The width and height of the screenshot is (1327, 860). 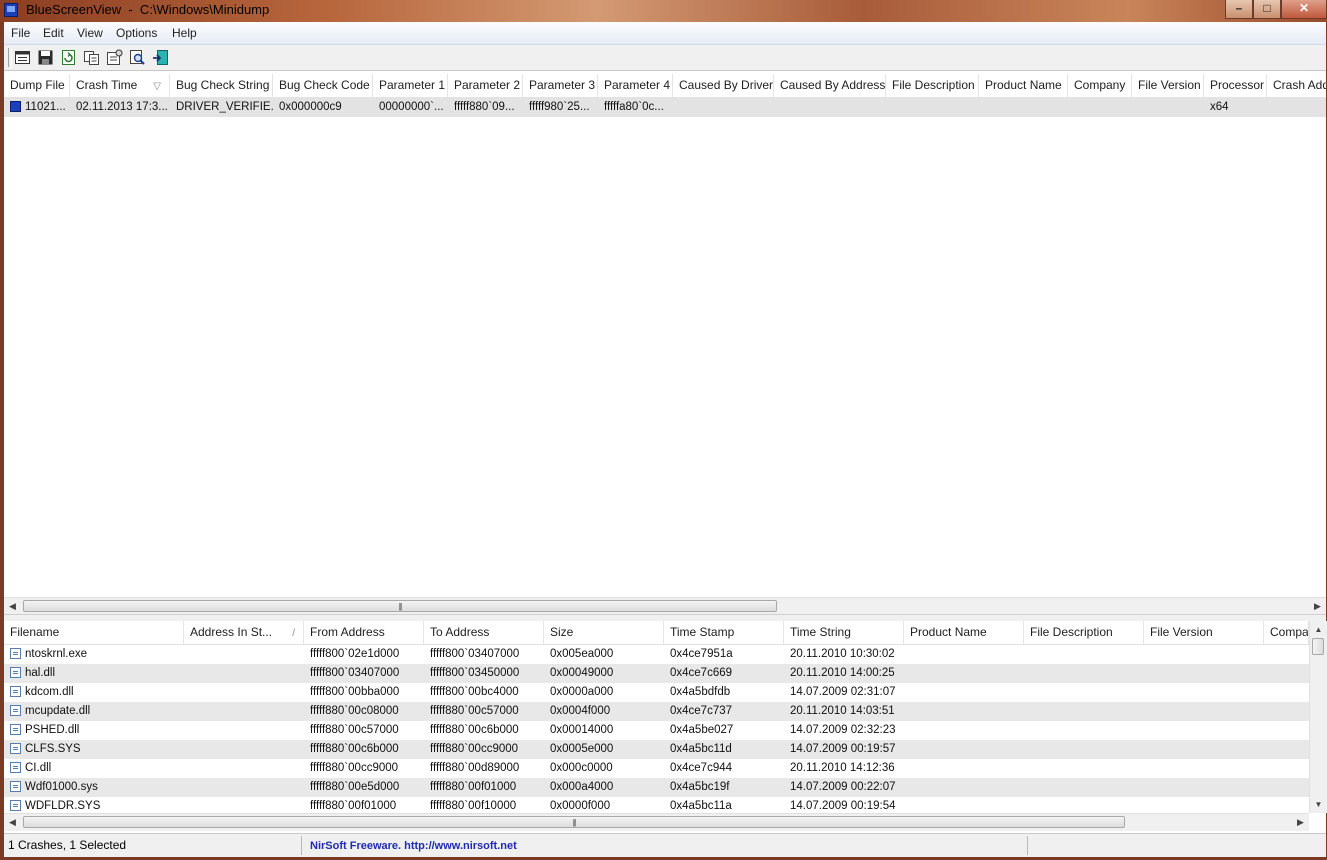 I want to click on minimize-button: –, so click(x=1239, y=9).